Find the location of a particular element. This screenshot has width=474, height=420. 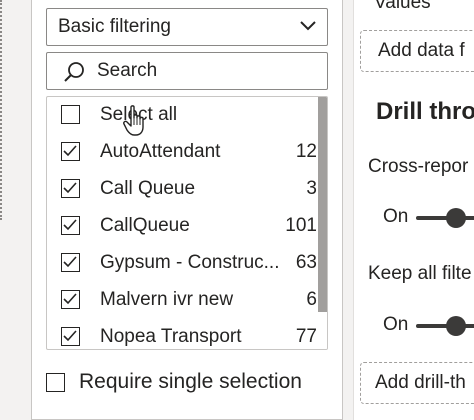

list-item: Call Queue 3 is located at coordinates (182, 189).